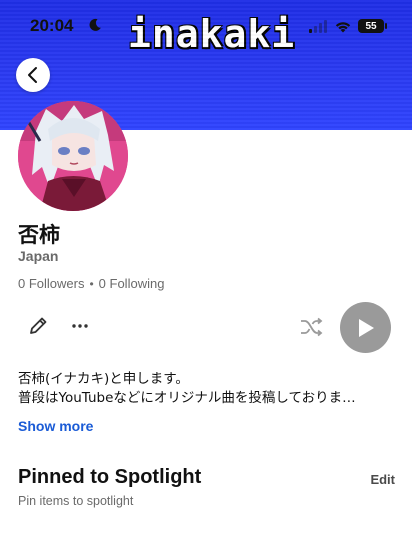 The width and height of the screenshot is (412, 560). I want to click on spotlight-edit-button: Edit, so click(382, 479).